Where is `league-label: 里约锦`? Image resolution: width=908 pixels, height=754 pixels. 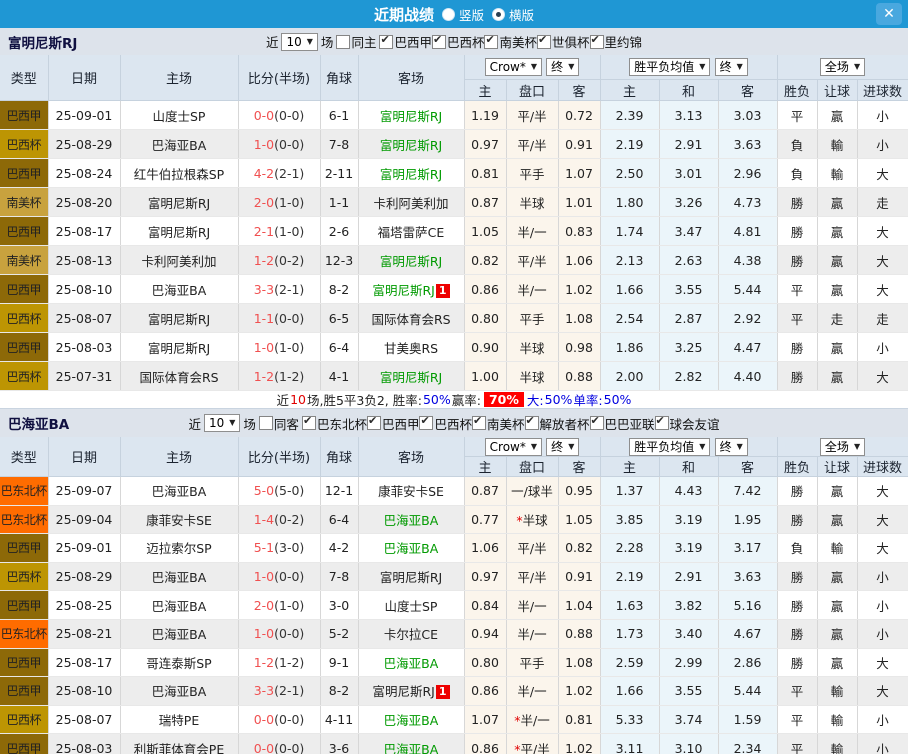 league-label: 里约锦 is located at coordinates (623, 42).